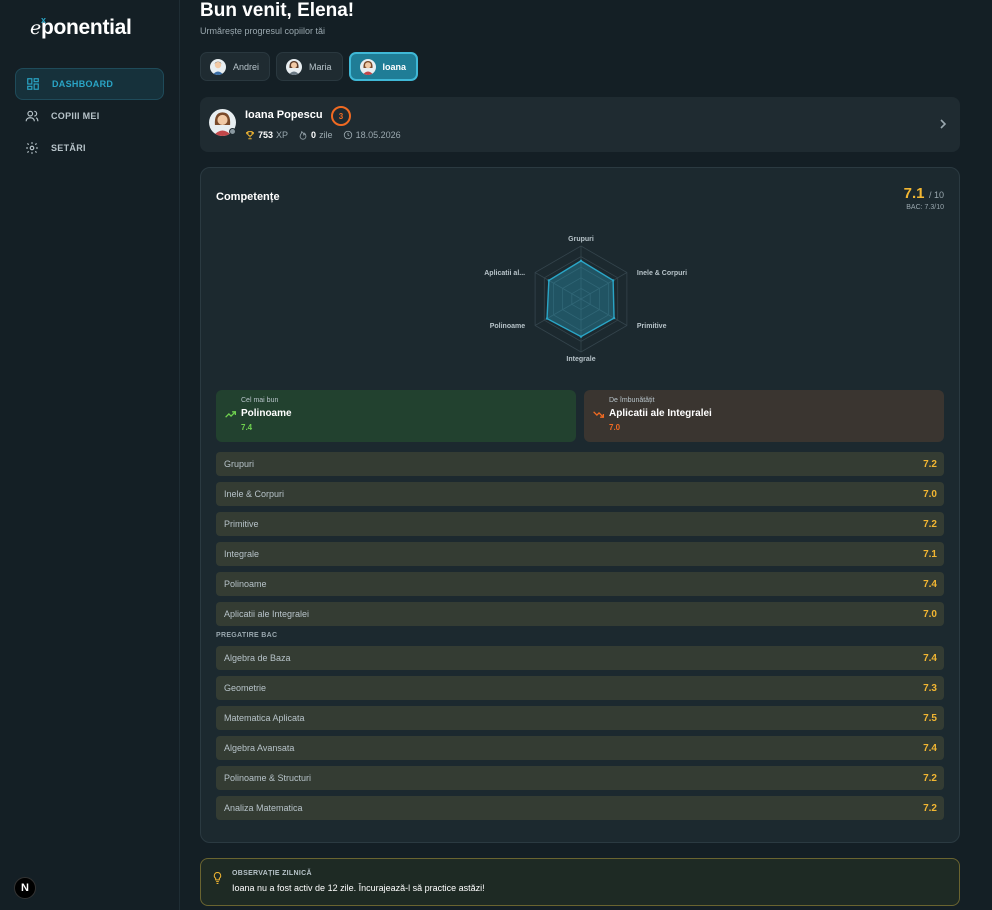 The image size is (992, 910). Describe the element at coordinates (25, 888) in the screenshot. I see `dev-tools-badge: N` at that location.